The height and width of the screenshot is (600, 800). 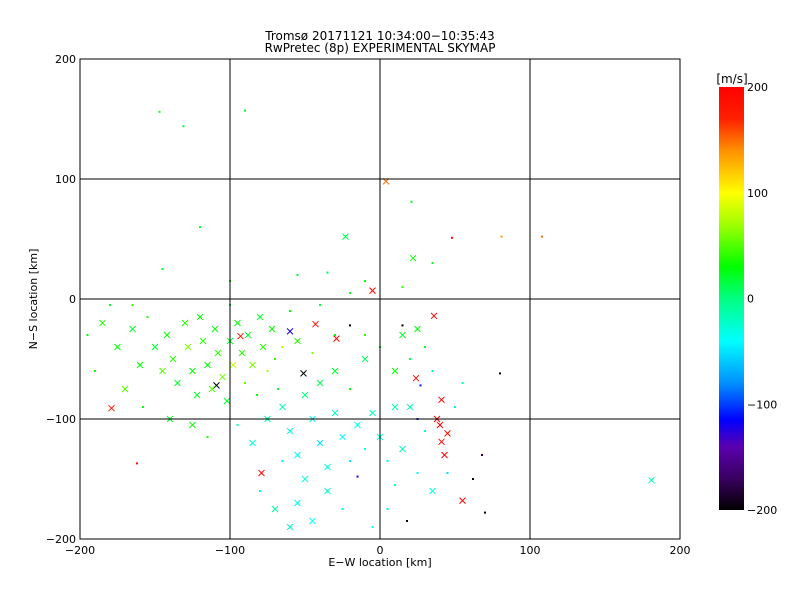 I want to click on x-tick-label: 200, so click(x=680, y=550).